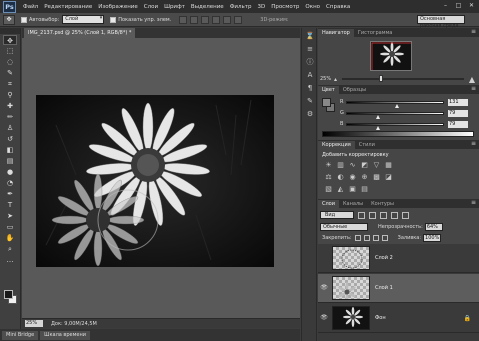 The width and height of the screenshot is (479, 341). I want to click on channel-r-value: 131, so click(458, 102).